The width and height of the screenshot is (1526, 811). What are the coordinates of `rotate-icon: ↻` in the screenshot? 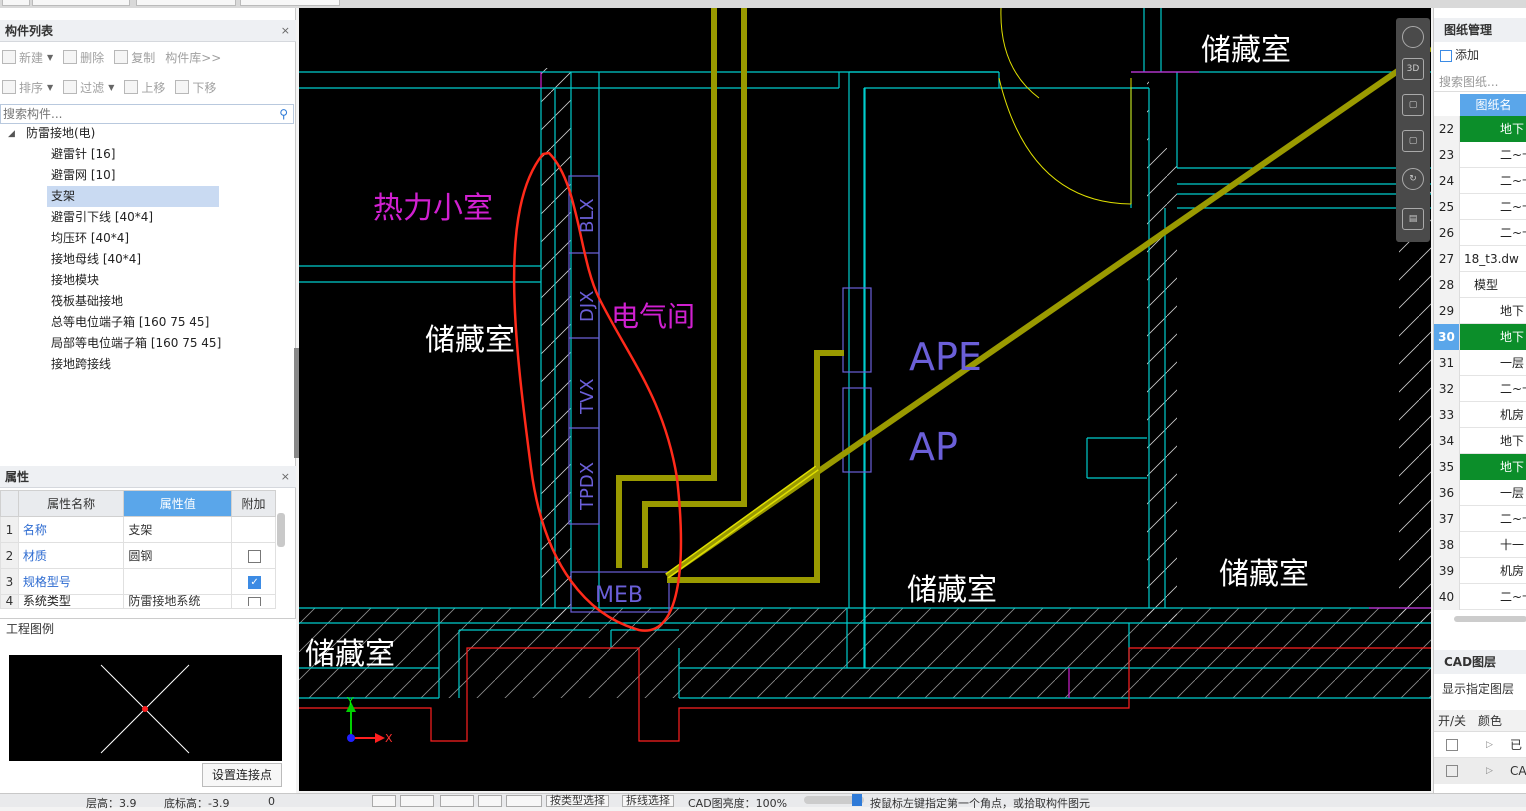 It's located at (1413, 179).